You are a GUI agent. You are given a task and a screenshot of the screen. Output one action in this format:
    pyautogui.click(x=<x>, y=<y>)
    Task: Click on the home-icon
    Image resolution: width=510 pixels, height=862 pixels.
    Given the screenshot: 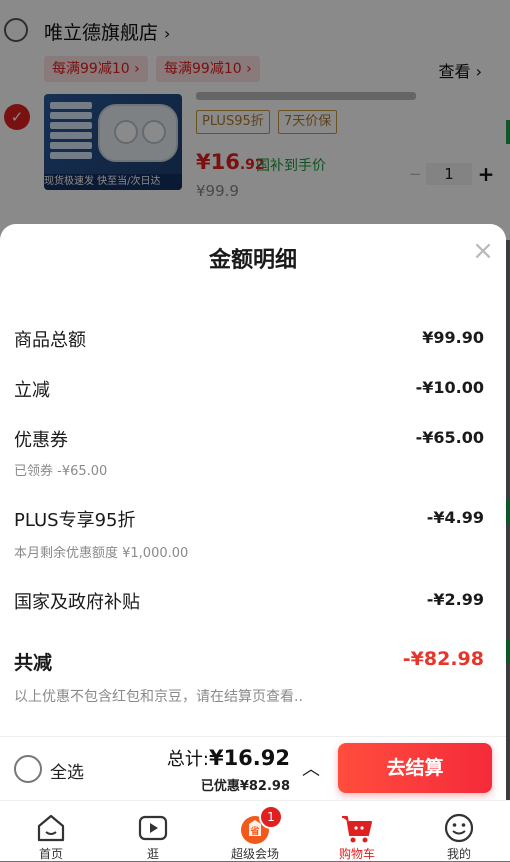 What is the action you would take?
    pyautogui.click(x=51, y=830)
    